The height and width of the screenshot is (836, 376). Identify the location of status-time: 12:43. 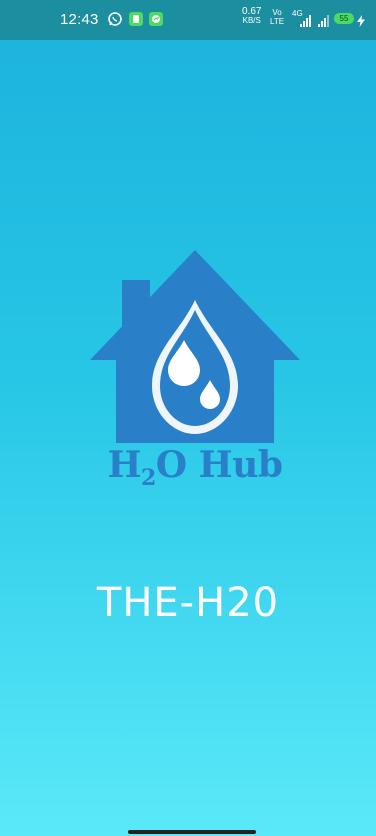
(79, 19).